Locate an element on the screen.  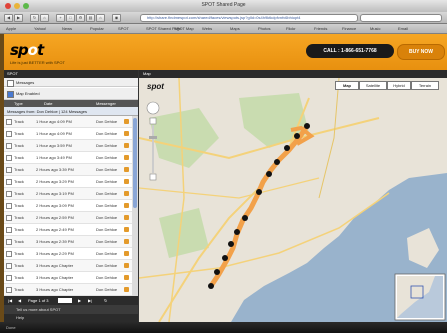
map-type-map: Map is located at coordinates (347, 85).